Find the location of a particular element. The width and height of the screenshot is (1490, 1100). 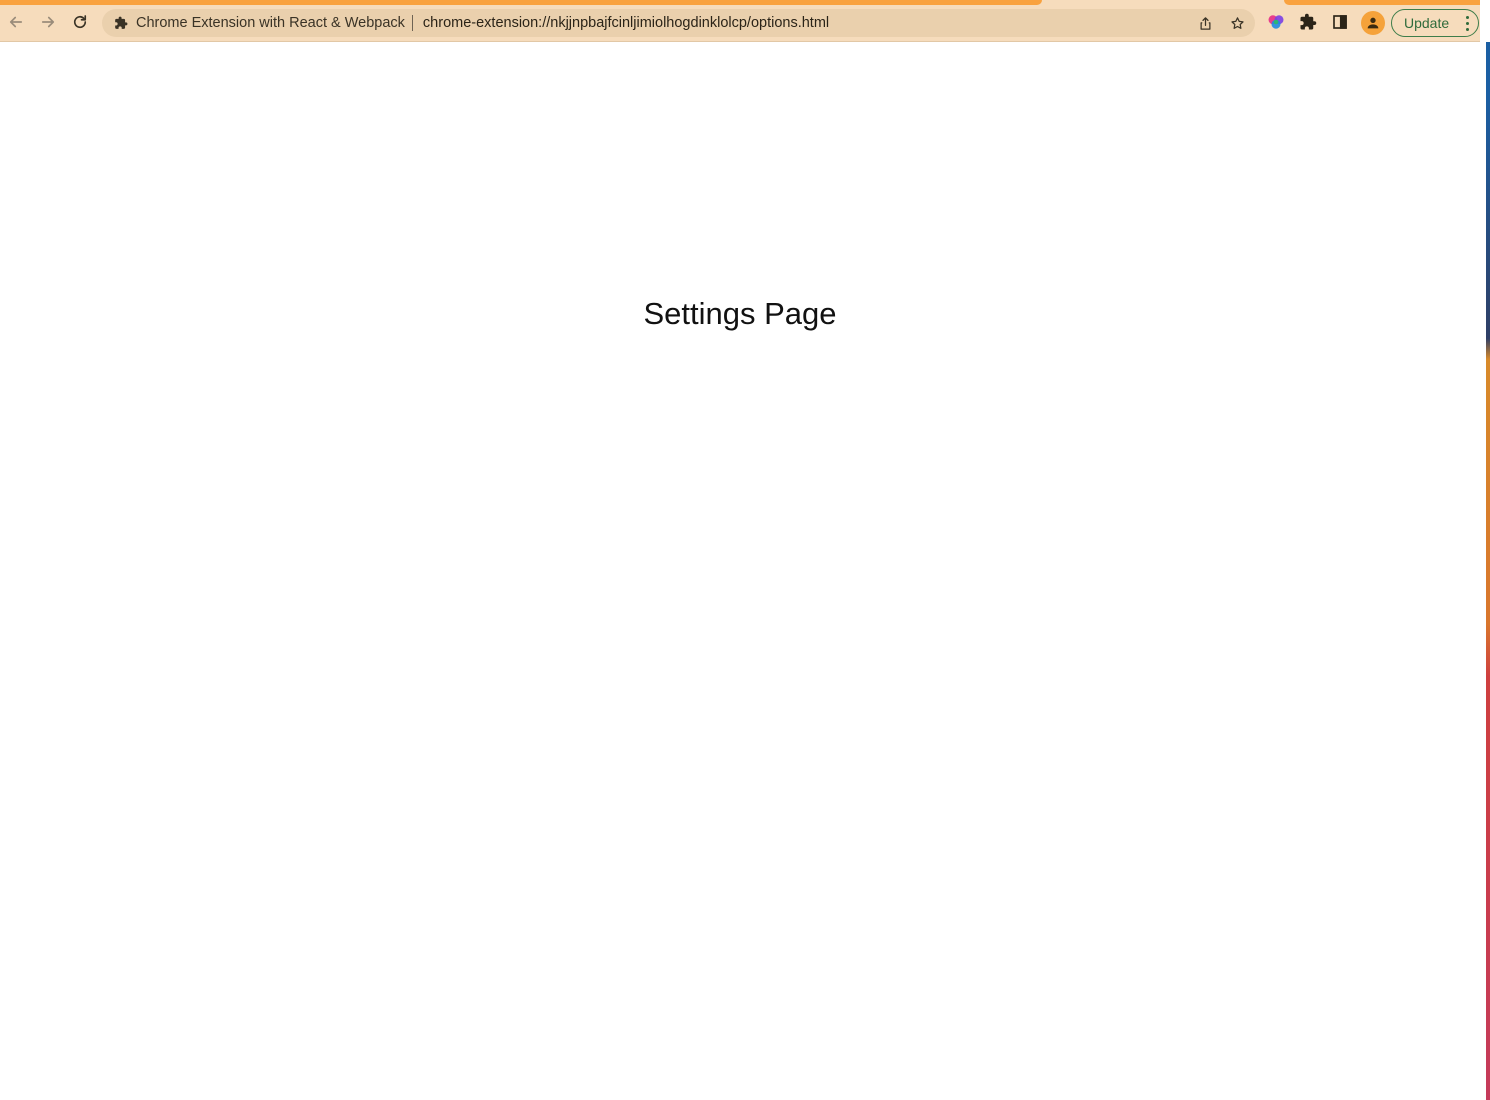

arrow-right-icon is located at coordinates (48, 22).